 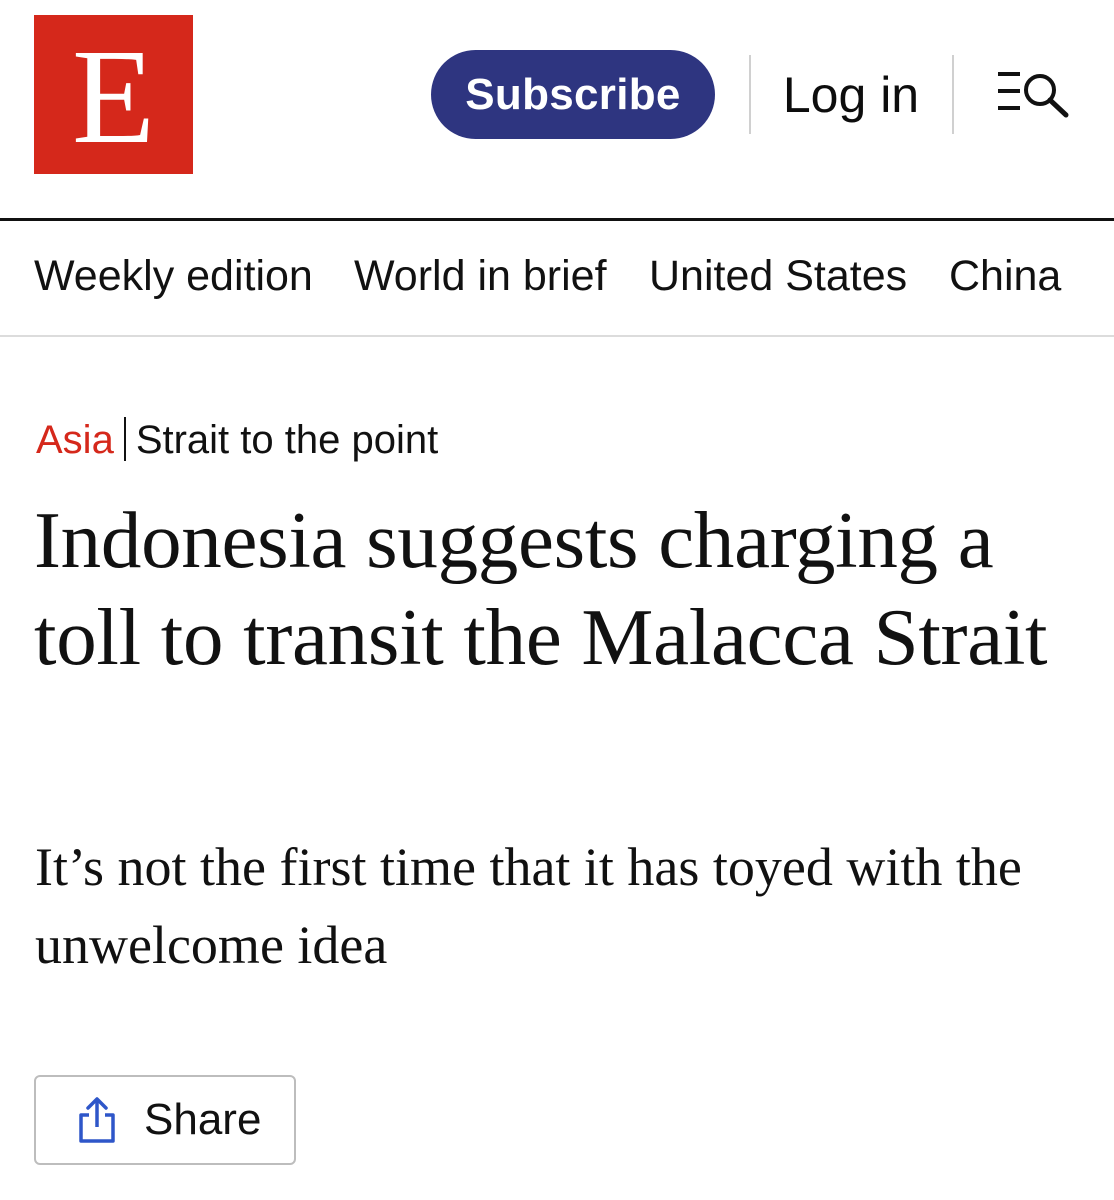 What do you see at coordinates (778, 277) in the screenshot?
I see `nav-item-united-states: United States` at bounding box center [778, 277].